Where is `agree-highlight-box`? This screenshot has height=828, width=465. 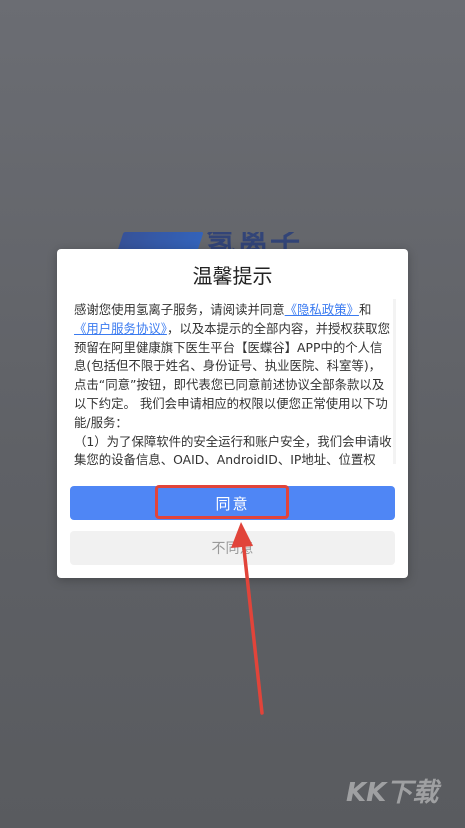 agree-highlight-box is located at coordinates (222, 502).